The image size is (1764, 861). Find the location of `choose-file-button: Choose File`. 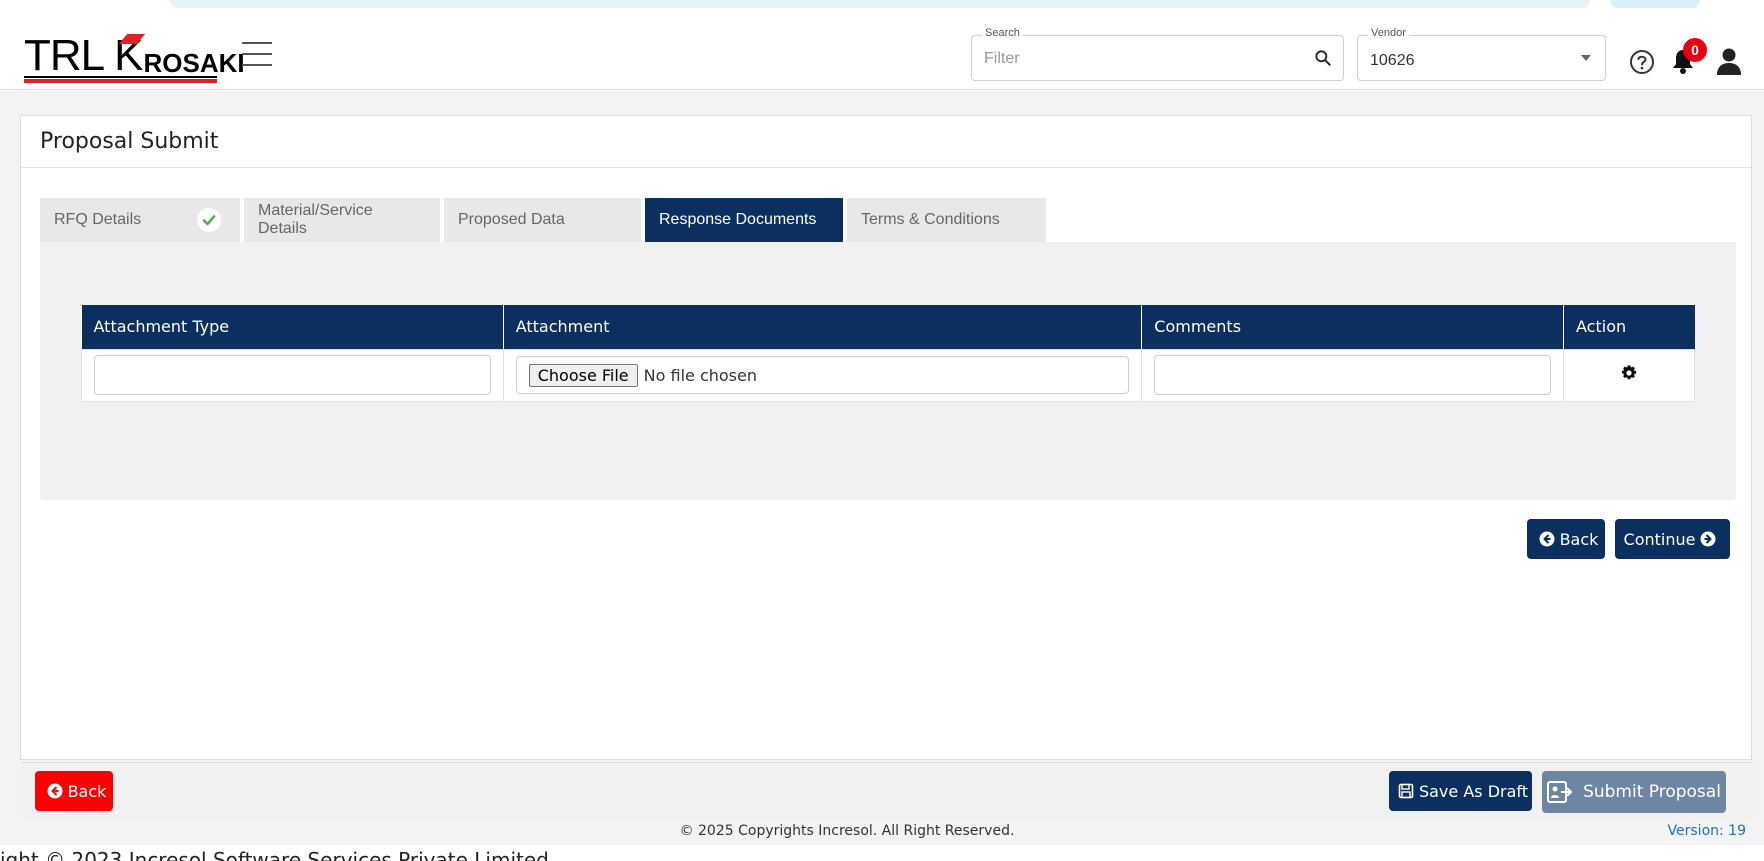

choose-file-button: Choose File is located at coordinates (583, 375).